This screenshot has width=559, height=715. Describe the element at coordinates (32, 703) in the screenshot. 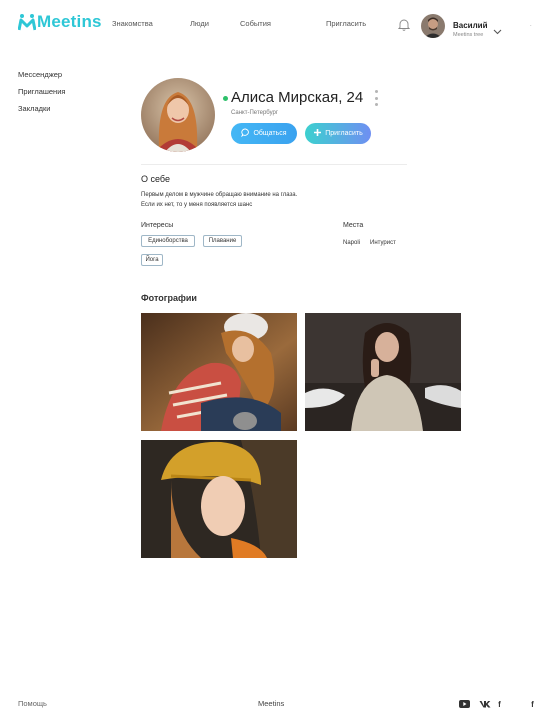

I see `footer-help-link: Помощь` at that location.